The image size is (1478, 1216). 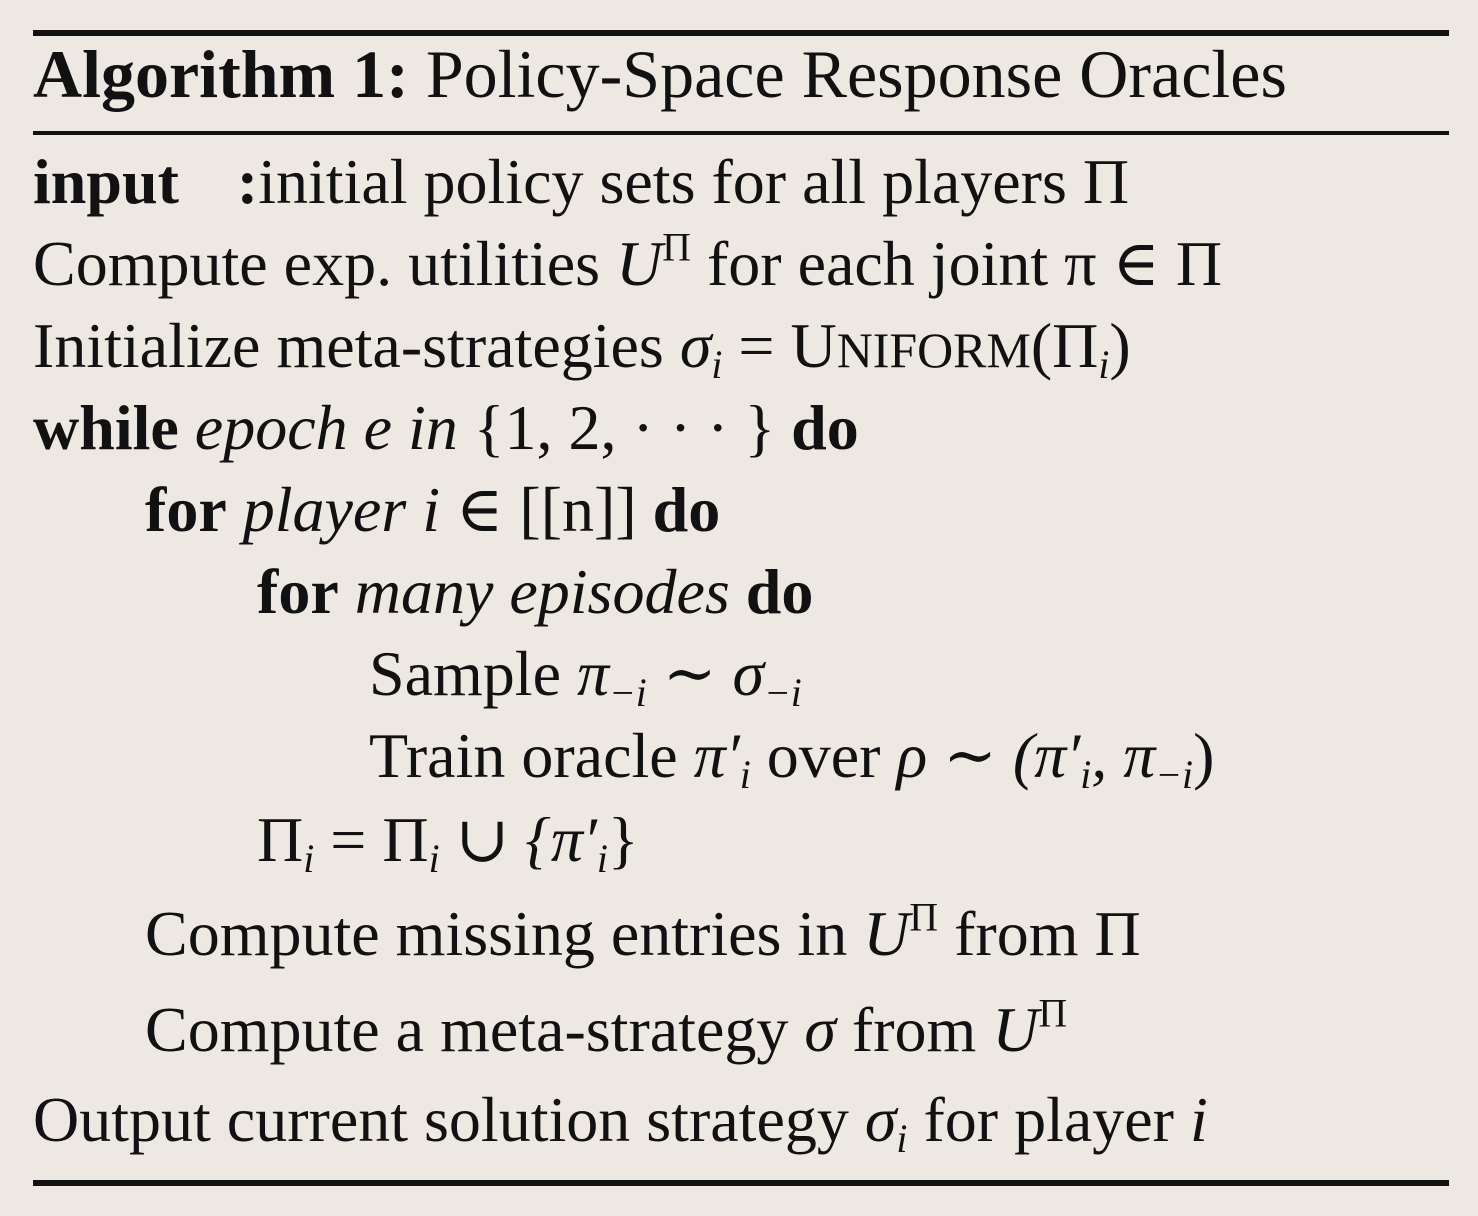 I want to click on while-set: {1, 2, · · · }, so click(x=624, y=427).